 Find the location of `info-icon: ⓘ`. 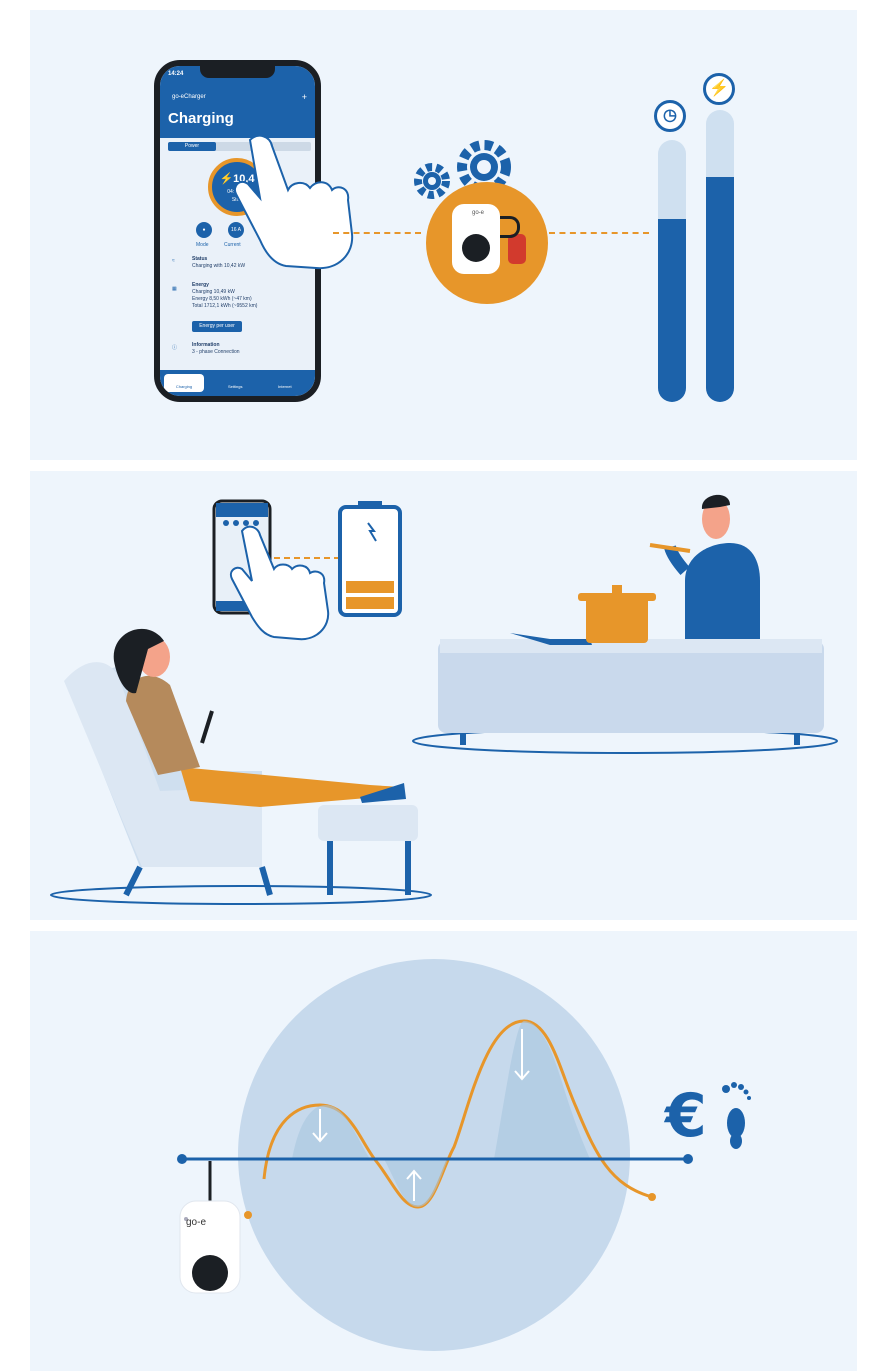

info-icon: ⓘ is located at coordinates (175, 348).